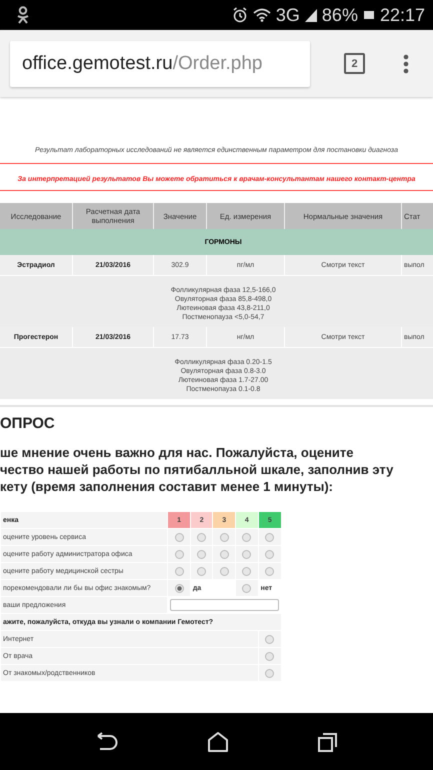 The image size is (433, 770). Describe the element at coordinates (218, 741) in the screenshot. I see `home-icon` at that location.